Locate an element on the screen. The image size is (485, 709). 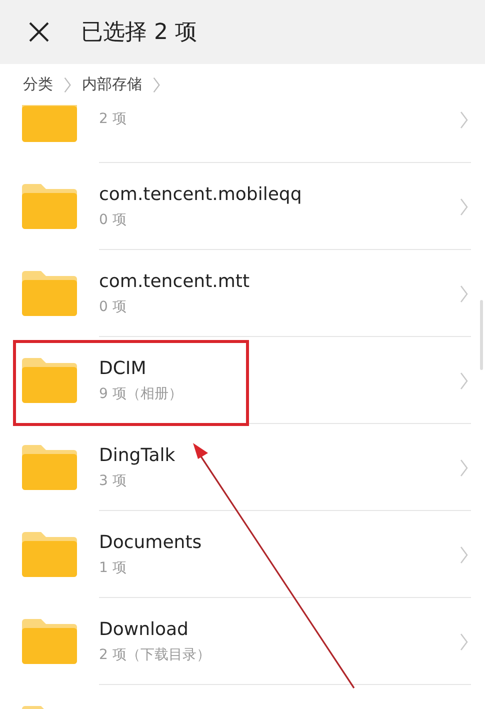
item-count: 3 项 is located at coordinates (112, 481).